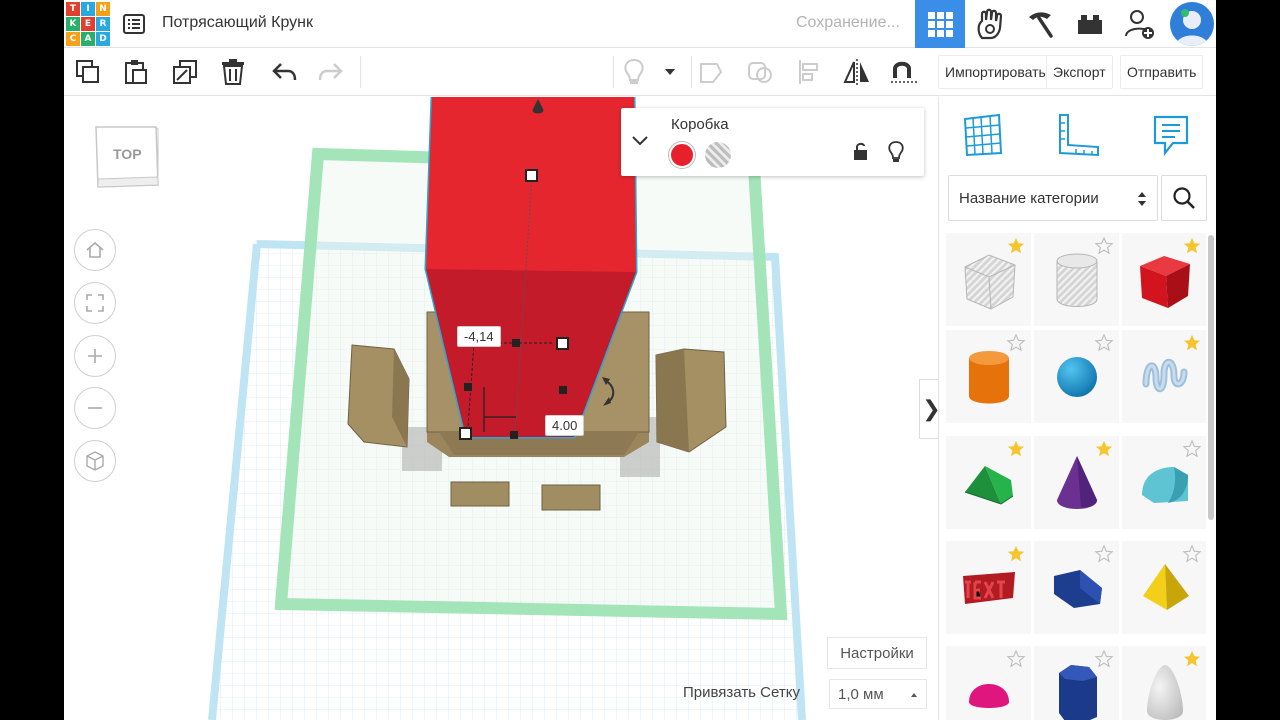  What do you see at coordinates (1076, 587) in the screenshot?
I see `shape-wedge` at bounding box center [1076, 587].